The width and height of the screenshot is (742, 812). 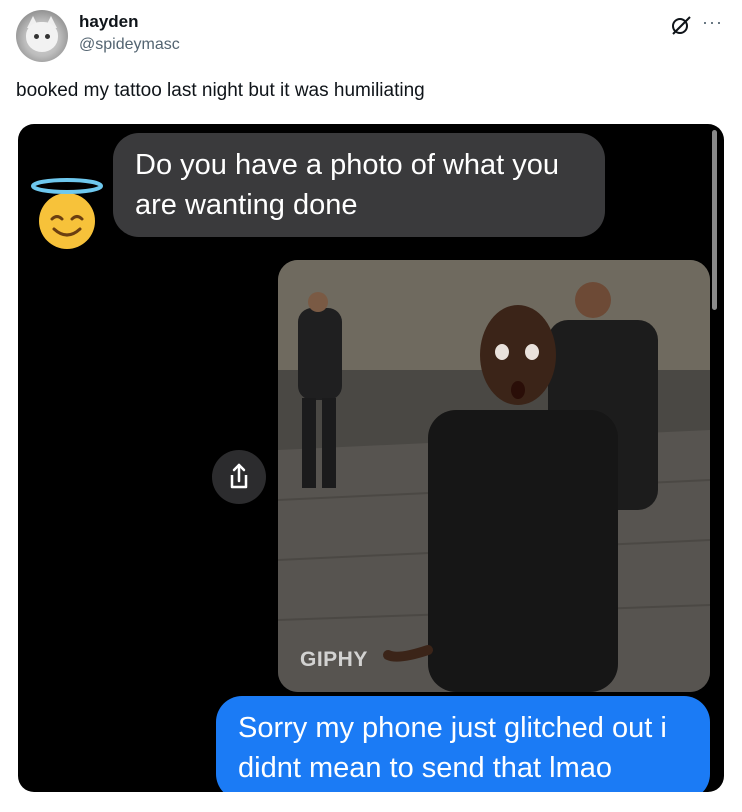 I want to click on giphy-watermark: GIPHY, so click(x=334, y=659).